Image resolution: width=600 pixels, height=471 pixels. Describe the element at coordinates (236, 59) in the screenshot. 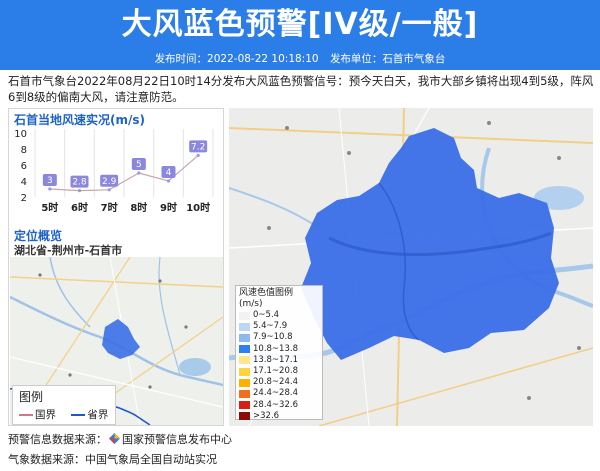

I see `publish-time: 发布时间：2022-08-22 10:18:10` at that location.